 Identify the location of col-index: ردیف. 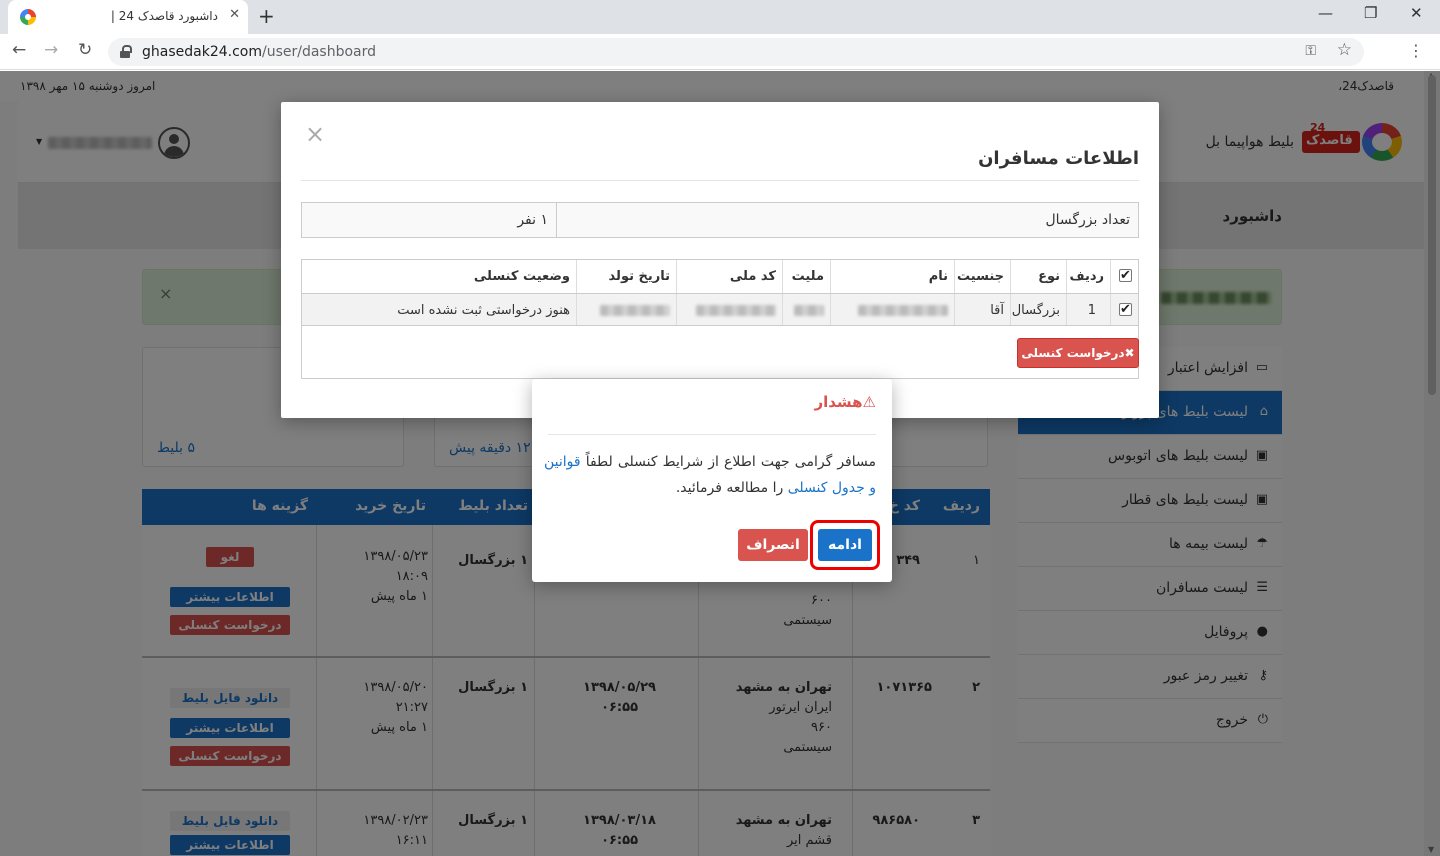
(1088, 276).